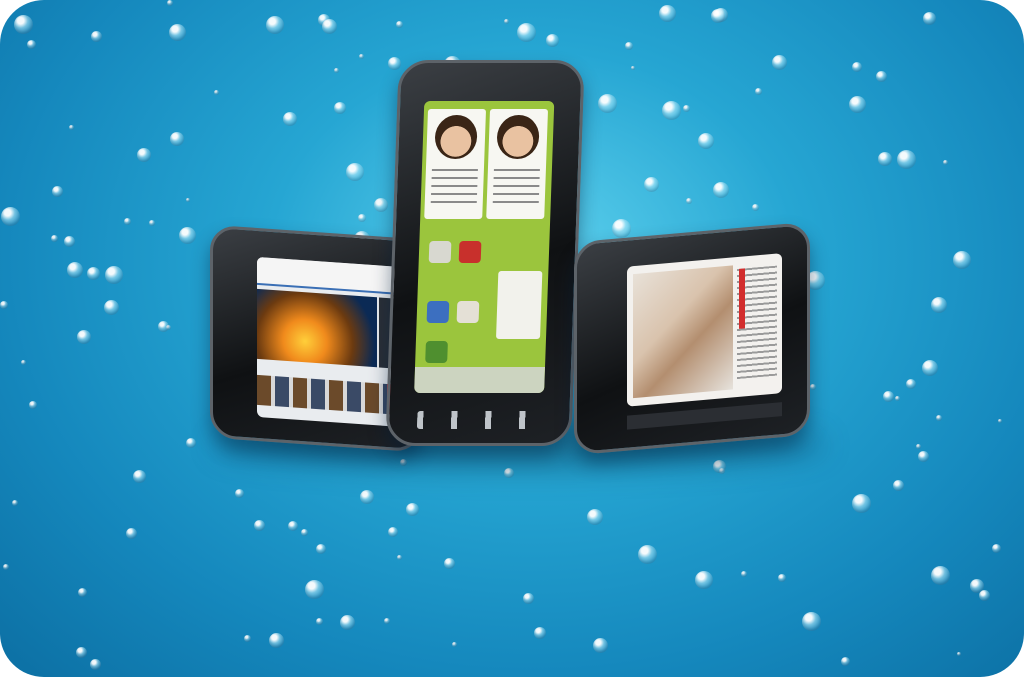  What do you see at coordinates (742, 298) in the screenshot?
I see `magazine-red-accent` at bounding box center [742, 298].